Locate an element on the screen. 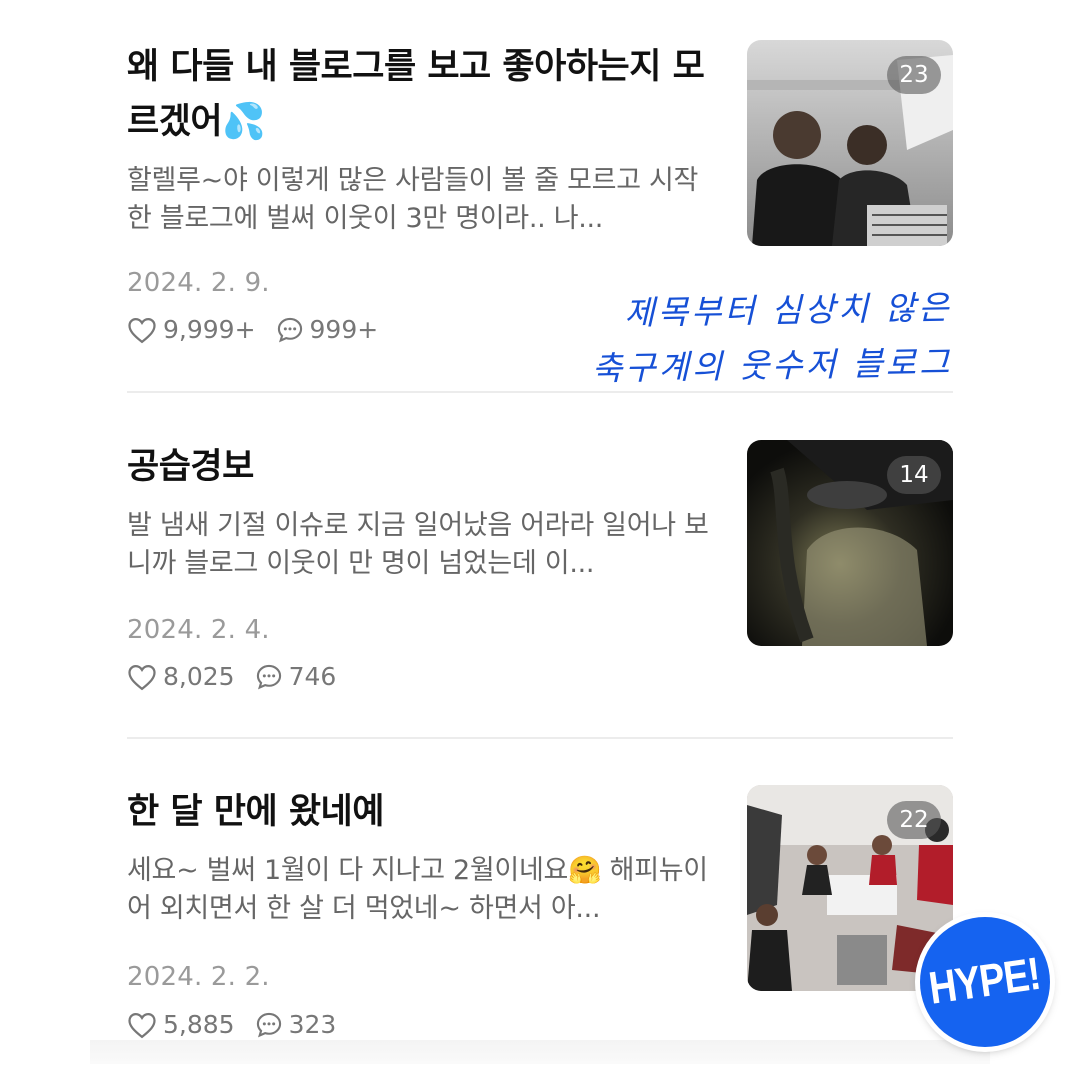 Image resolution: width=1080 pixels, height=1080 pixels. comment-stat: 323 is located at coordinates (296, 1024).